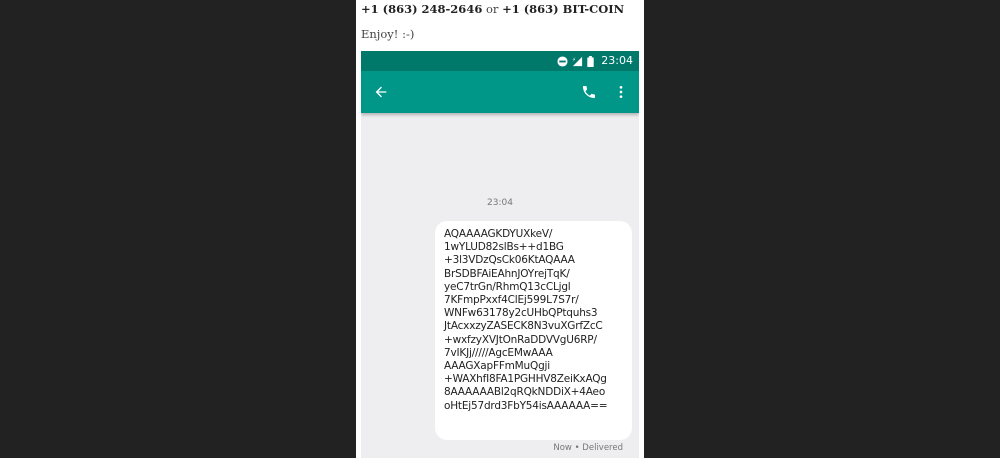 The height and width of the screenshot is (458, 1000). What do you see at coordinates (621, 92) in the screenshot?
I see `more-vert-icon` at bounding box center [621, 92].